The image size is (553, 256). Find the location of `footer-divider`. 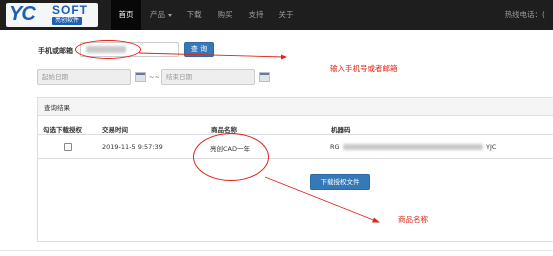

footer-divider is located at coordinates (276, 250).